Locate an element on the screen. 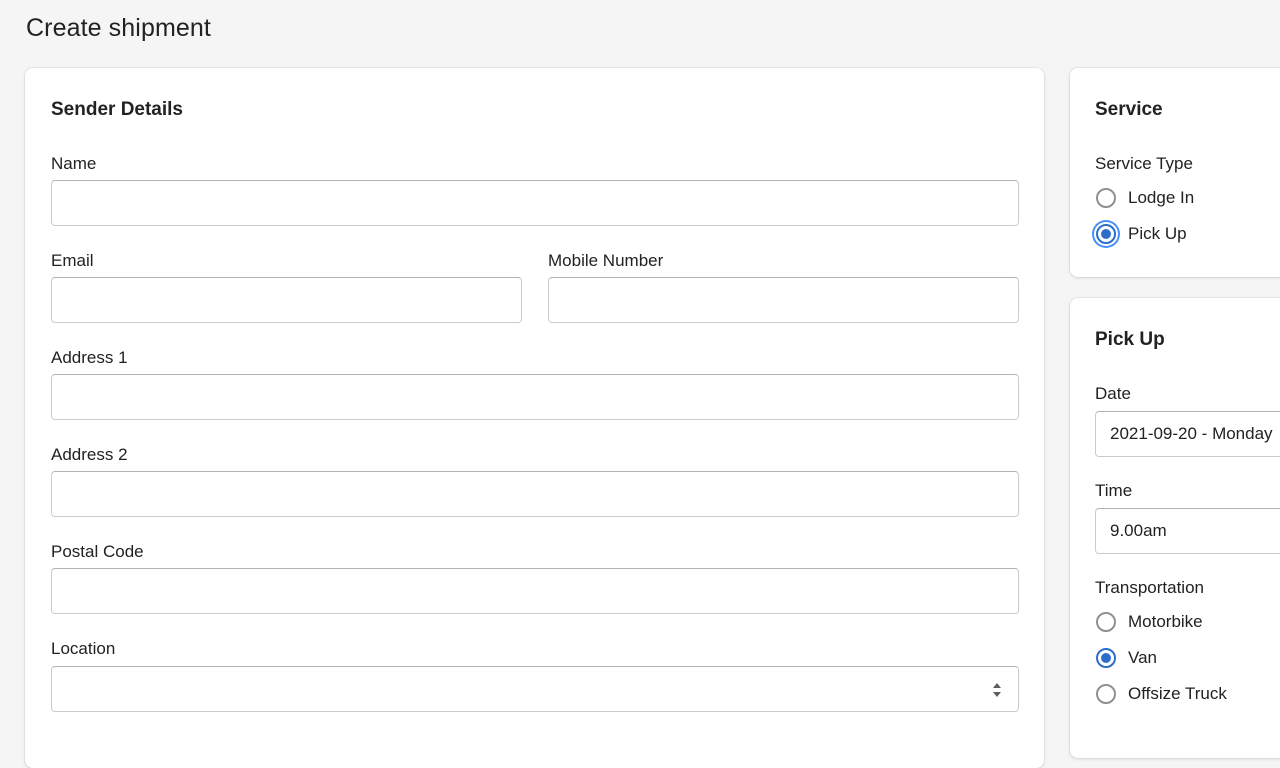  service-title: Service is located at coordinates (1129, 109).